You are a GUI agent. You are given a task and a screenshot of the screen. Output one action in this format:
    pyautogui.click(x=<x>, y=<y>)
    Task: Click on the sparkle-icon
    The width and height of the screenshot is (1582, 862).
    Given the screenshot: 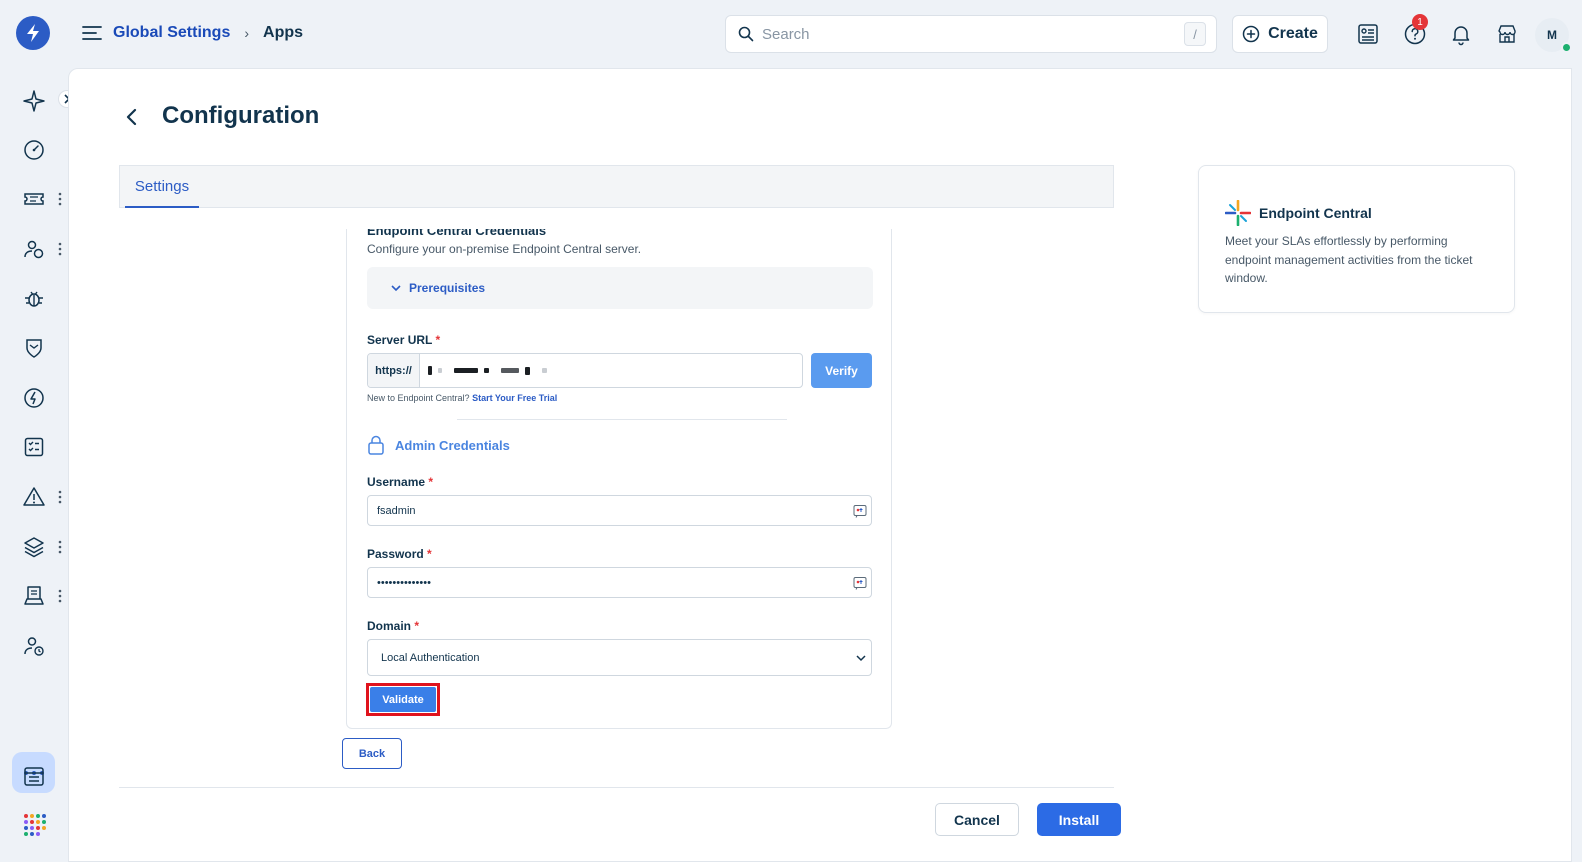 What is the action you would take?
    pyautogui.click(x=34, y=101)
    